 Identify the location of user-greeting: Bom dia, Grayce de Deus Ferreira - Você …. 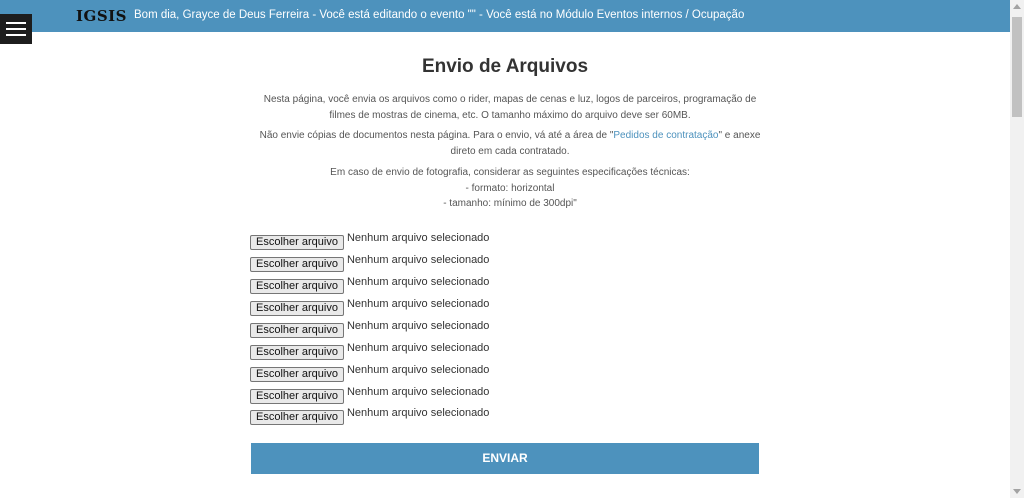
(439, 15).